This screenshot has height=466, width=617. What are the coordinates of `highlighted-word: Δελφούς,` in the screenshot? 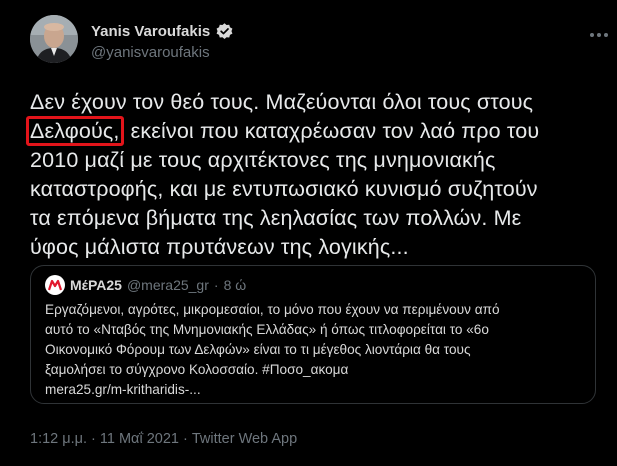 It's located at (75, 131).